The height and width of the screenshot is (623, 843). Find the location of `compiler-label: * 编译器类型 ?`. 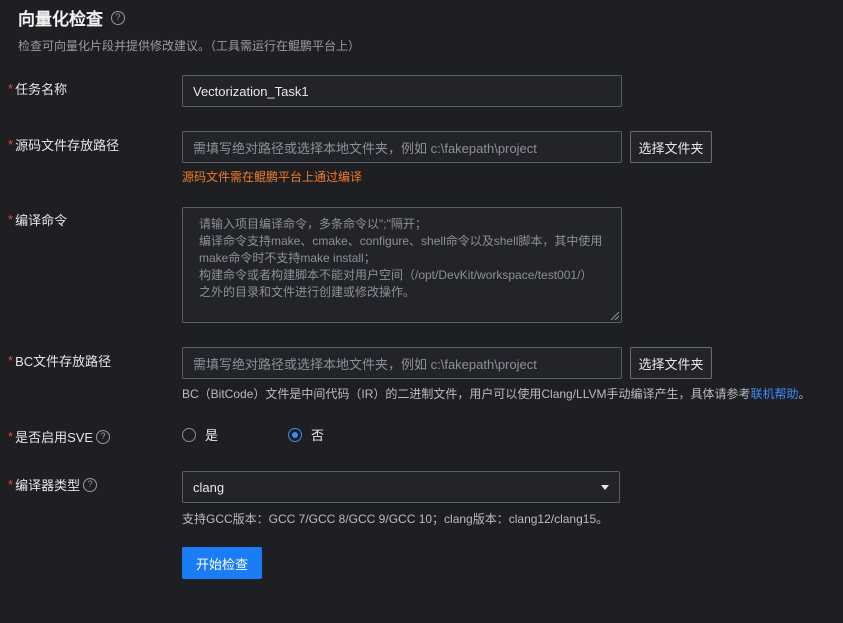

compiler-label: * 编译器类型 ? is located at coordinates (53, 484).